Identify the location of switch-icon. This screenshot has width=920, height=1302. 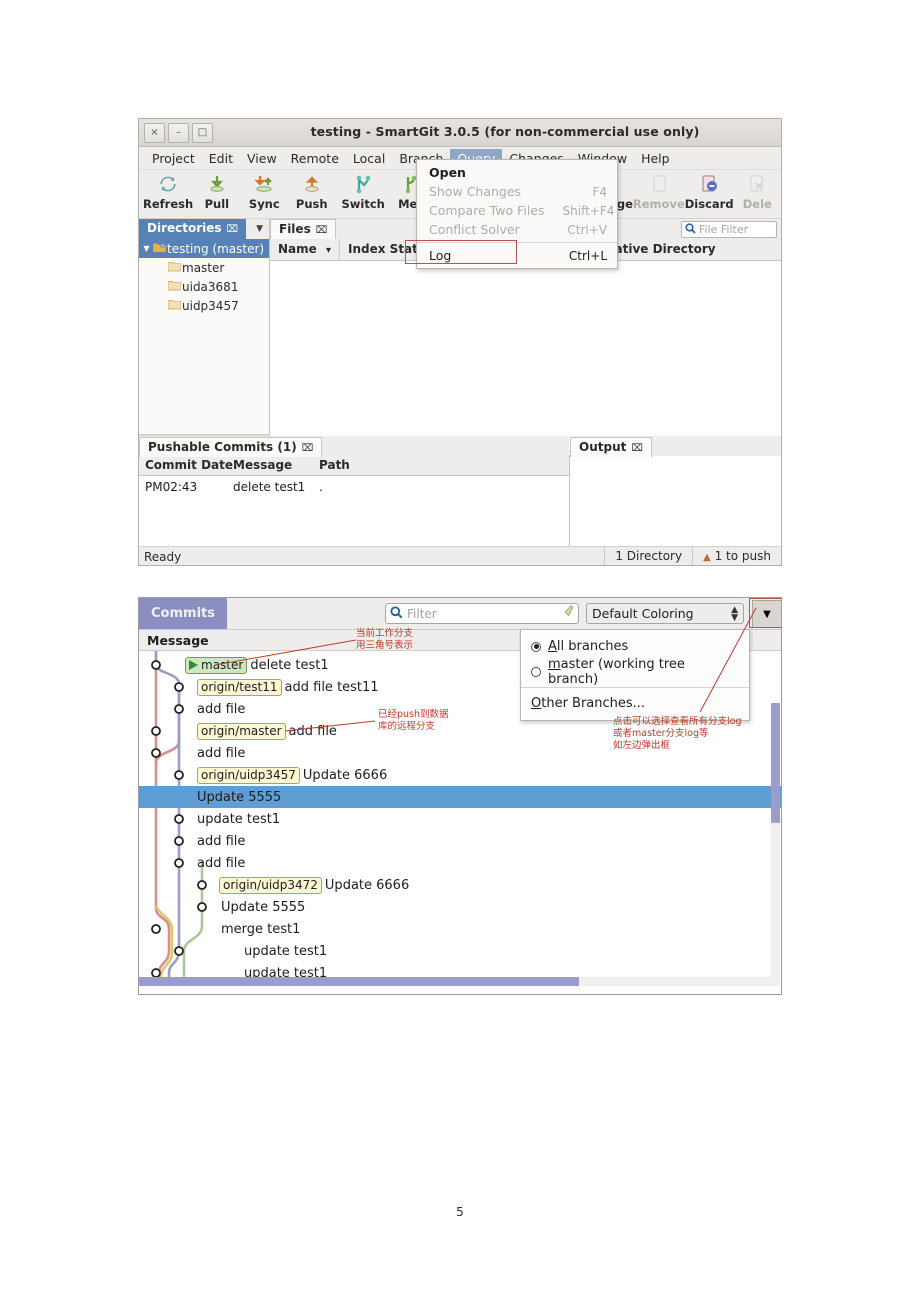
(362, 184).